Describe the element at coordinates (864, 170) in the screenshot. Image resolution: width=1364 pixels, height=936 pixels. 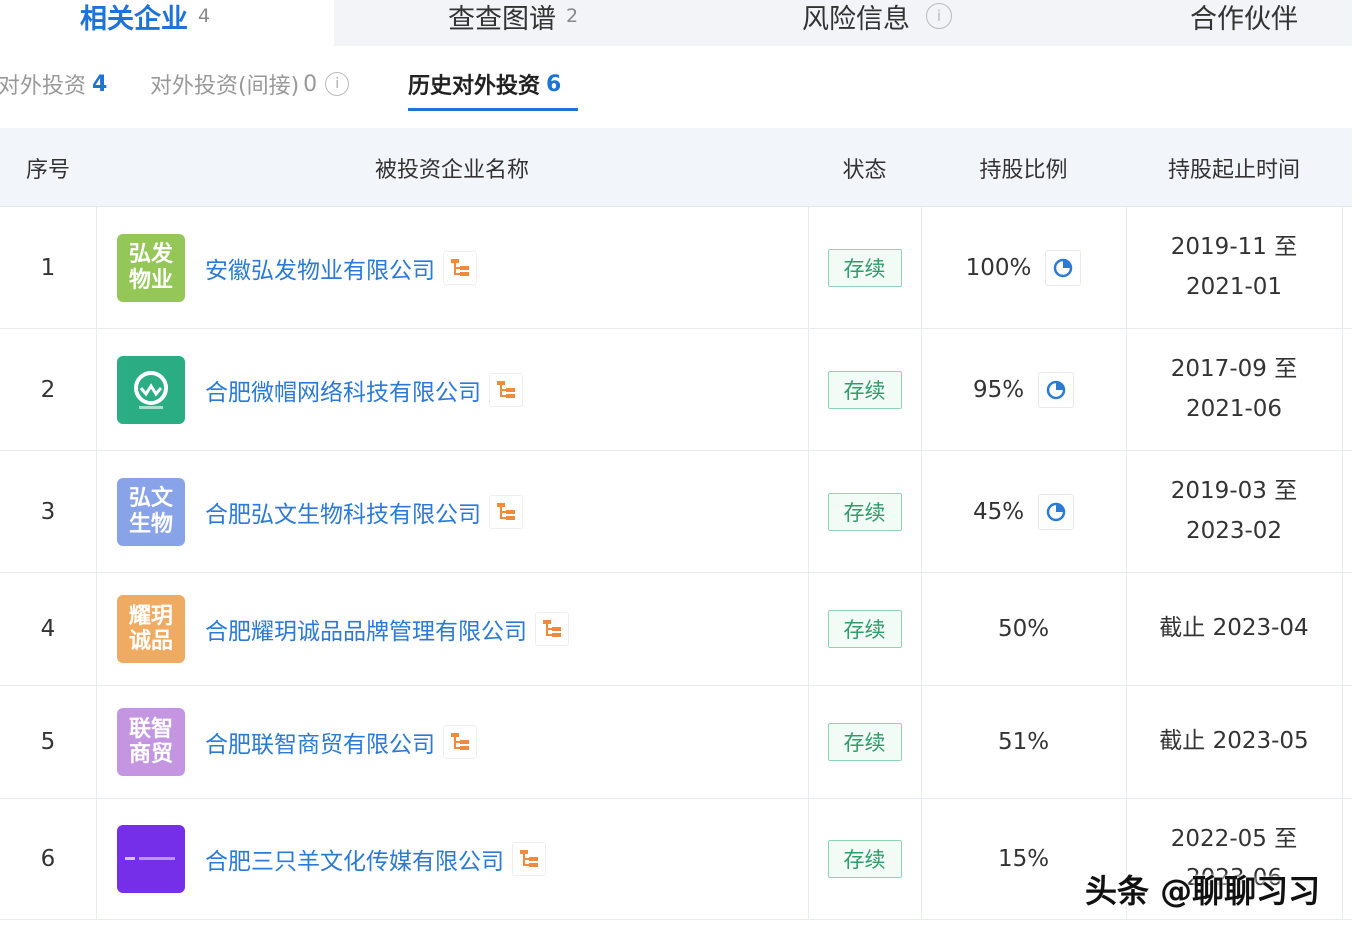
I see `header-status: 状态` at that location.